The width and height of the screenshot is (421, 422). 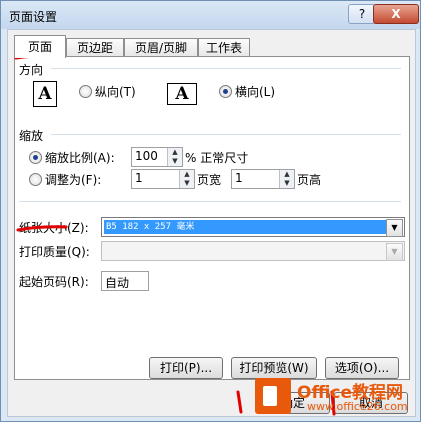 What do you see at coordinates (239, 402) in the screenshot?
I see `mark-left` at bounding box center [239, 402].